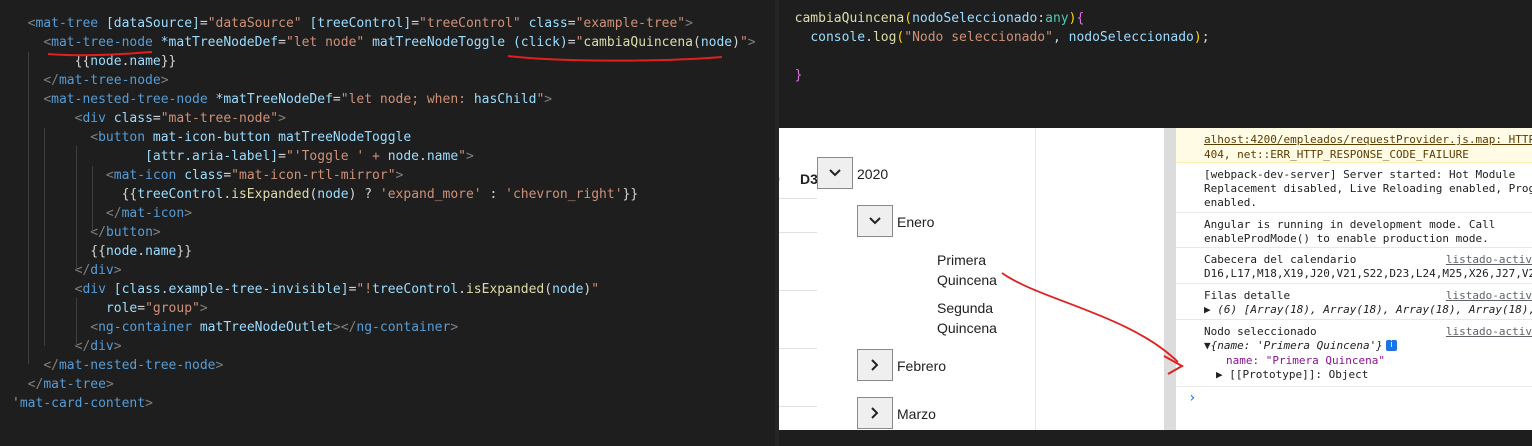 The width and height of the screenshot is (1532, 446). What do you see at coordinates (932, 18) in the screenshot?
I see `code-line: cambiaQuincena(nodoSeleccionado:any){` at bounding box center [932, 18].